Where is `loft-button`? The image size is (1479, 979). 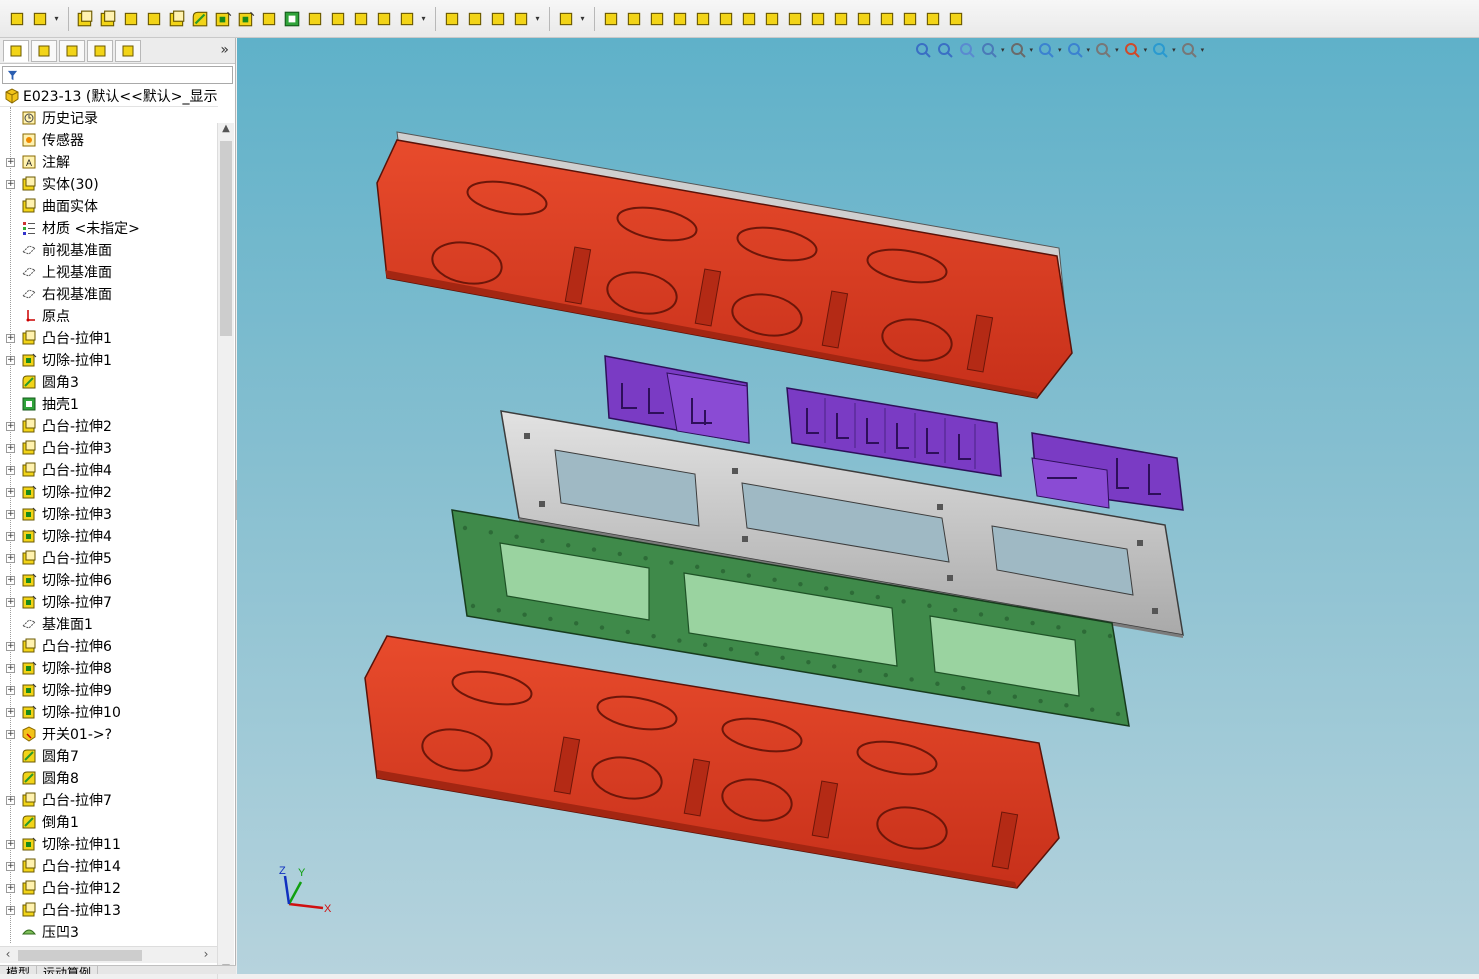 loft-button is located at coordinates (154, 19).